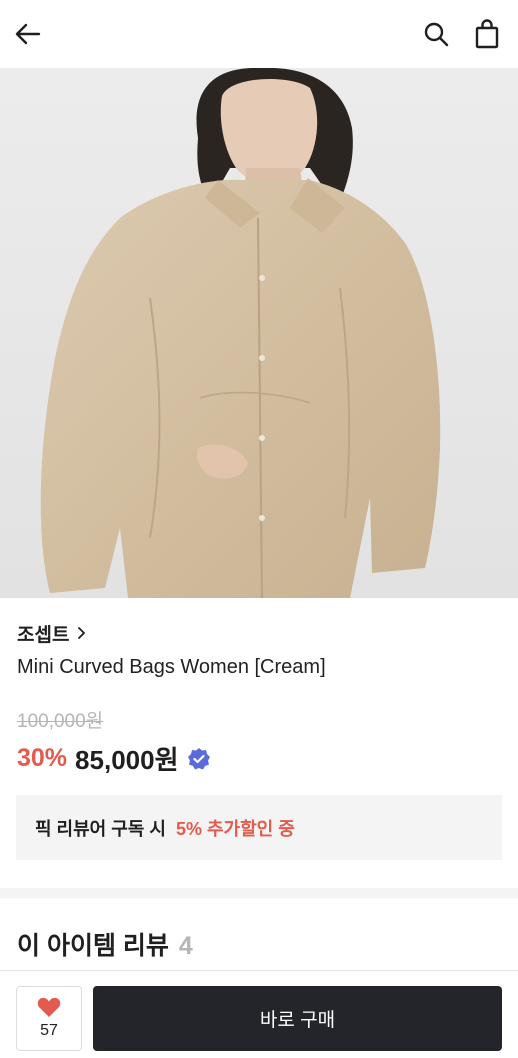 This screenshot has height=1058, width=518. I want to click on bottom-action-bar: 57 바로 구매, so click(259, 1014).